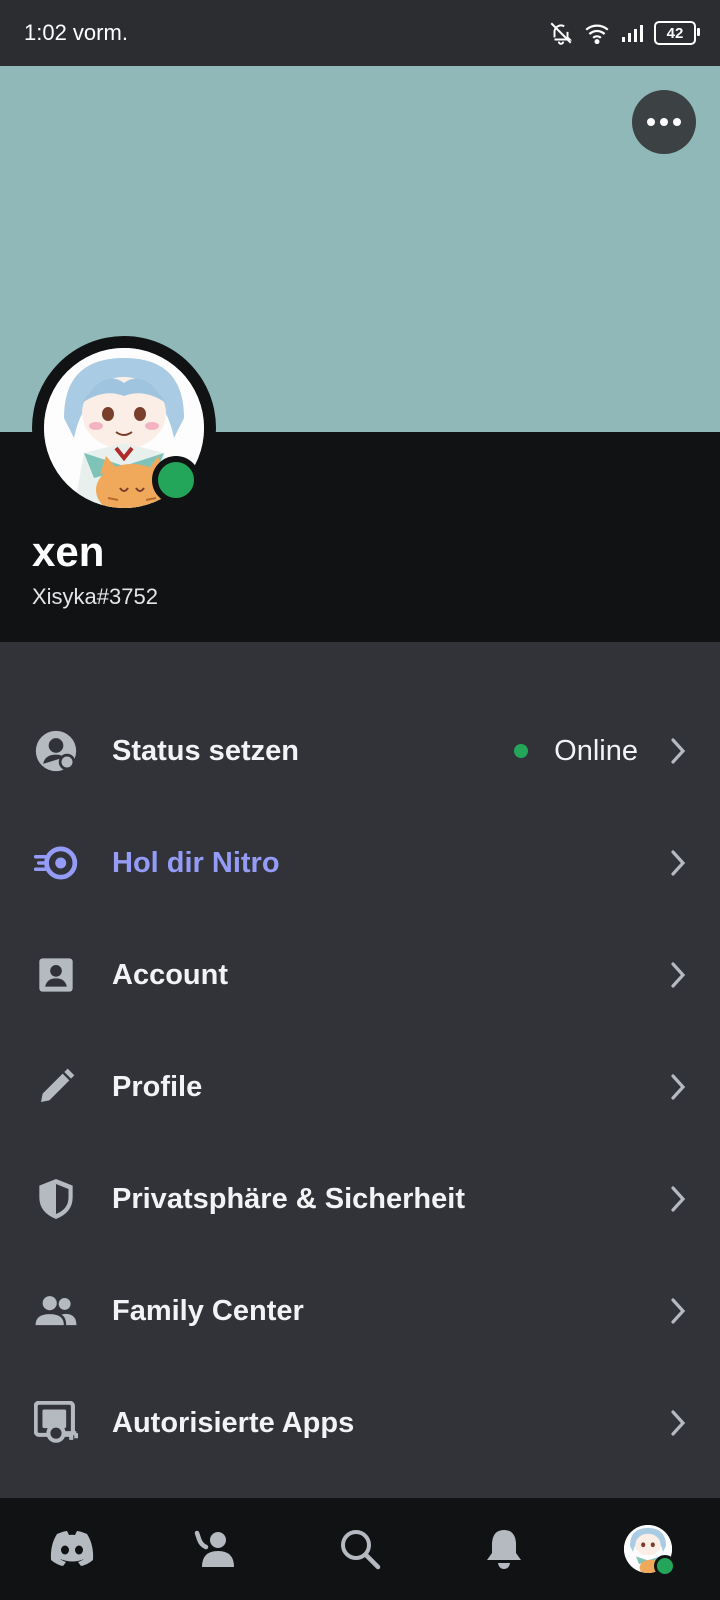 This screenshot has height=1600, width=720. Describe the element at coordinates (56, 1087) in the screenshot. I see `pencil-icon` at that location.